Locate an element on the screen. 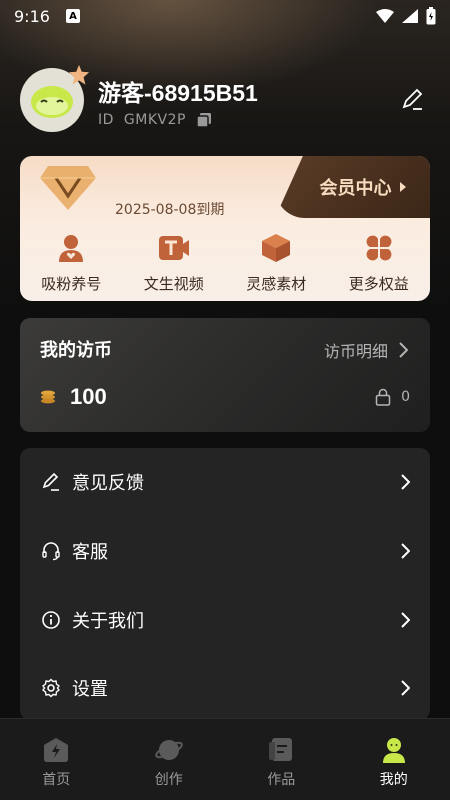  tab-works: 作品 is located at coordinates (281, 759).